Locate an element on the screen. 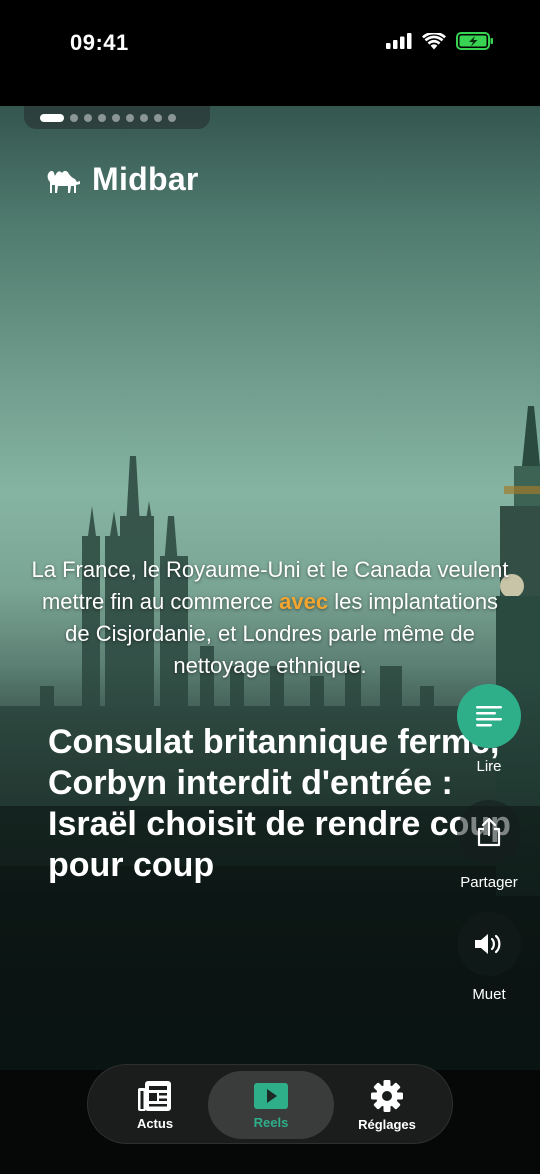 Image resolution: width=540 pixels, height=1174 pixels. share-label: Partager is located at coordinates (489, 882).